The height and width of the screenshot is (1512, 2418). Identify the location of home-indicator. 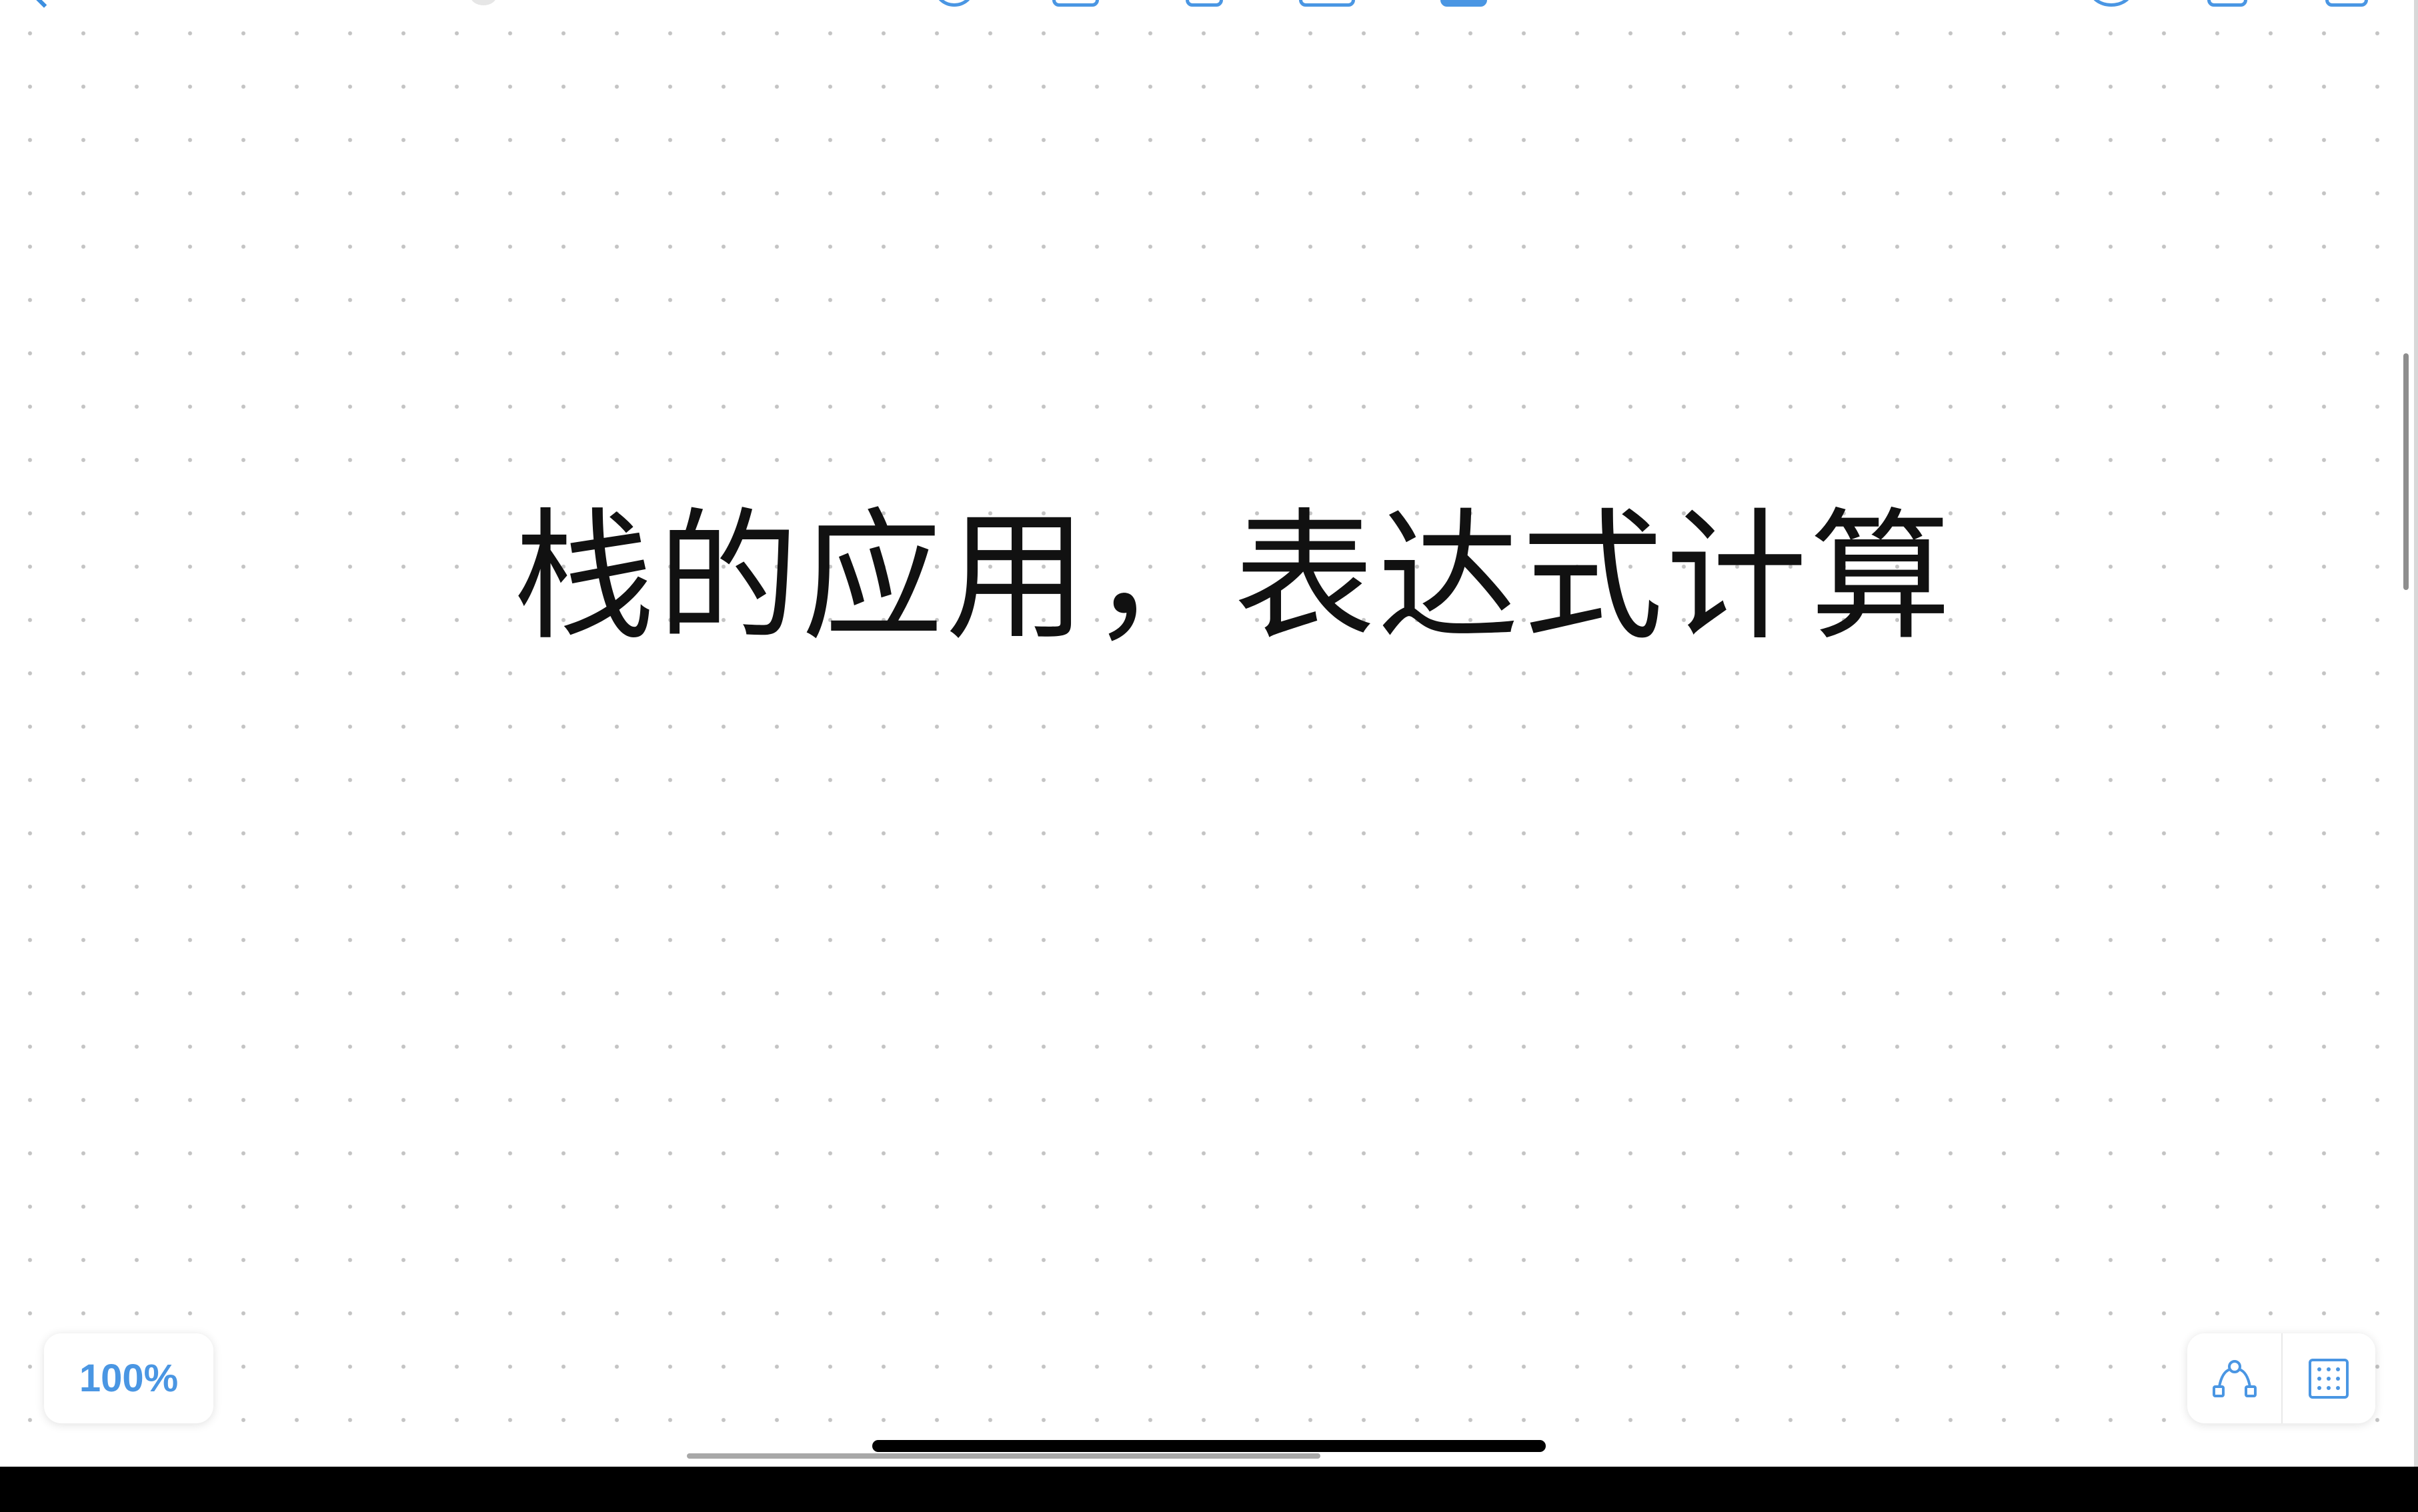
(1209, 1446).